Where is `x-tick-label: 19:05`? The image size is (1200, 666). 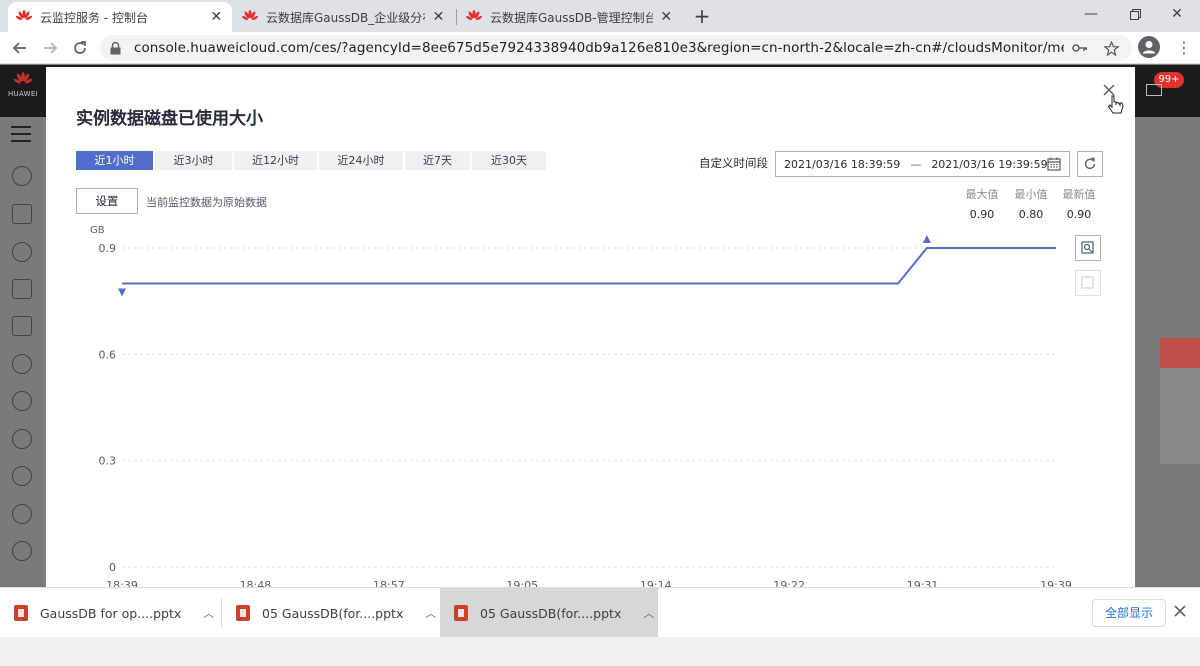 x-tick-label: 19:05 is located at coordinates (522, 583).